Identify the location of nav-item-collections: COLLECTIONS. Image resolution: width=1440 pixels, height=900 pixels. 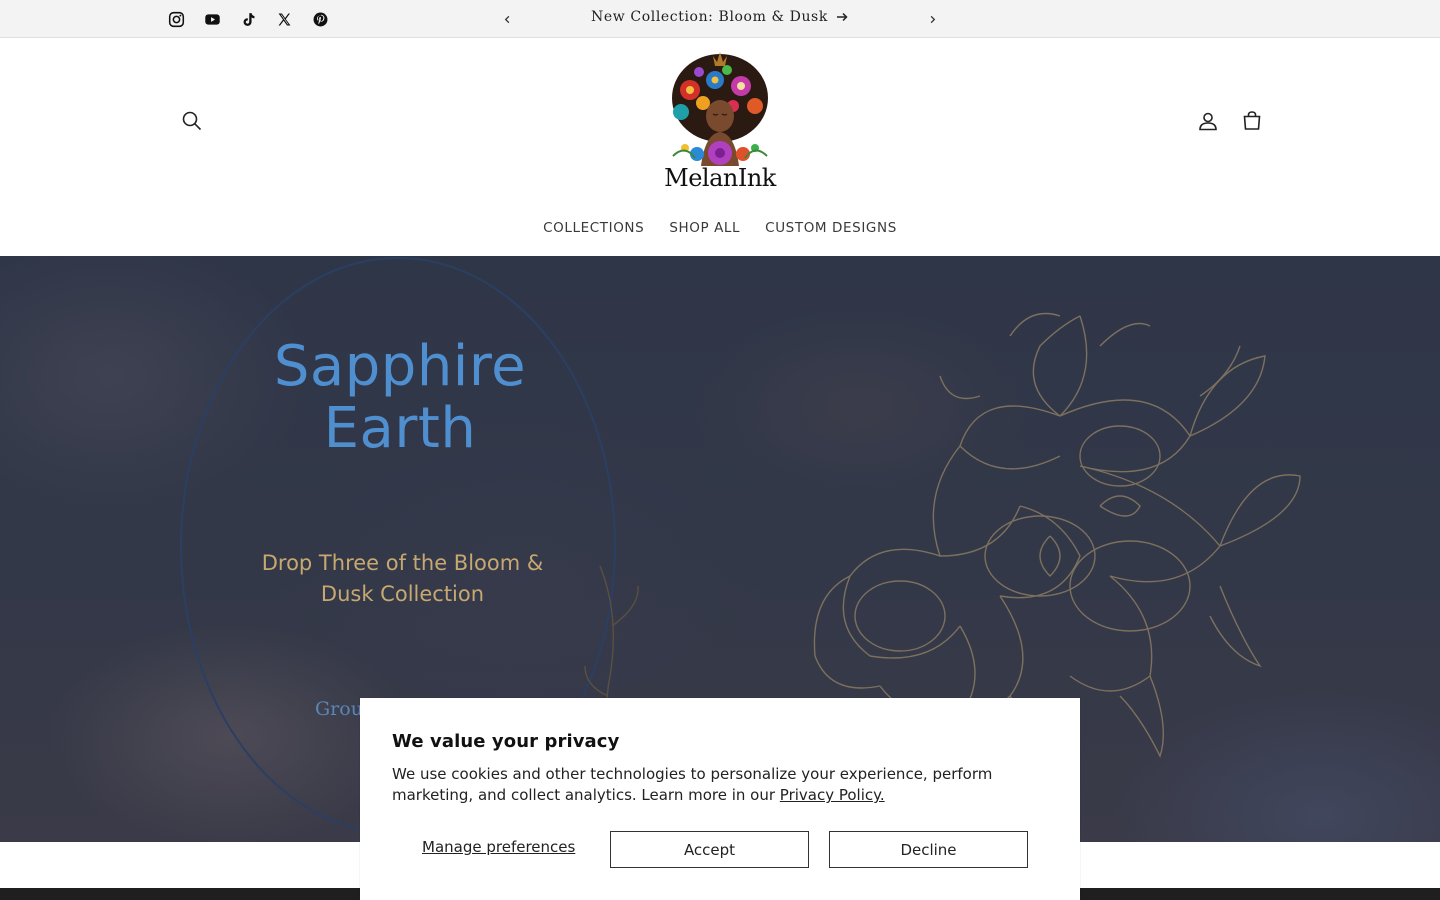
(593, 228).